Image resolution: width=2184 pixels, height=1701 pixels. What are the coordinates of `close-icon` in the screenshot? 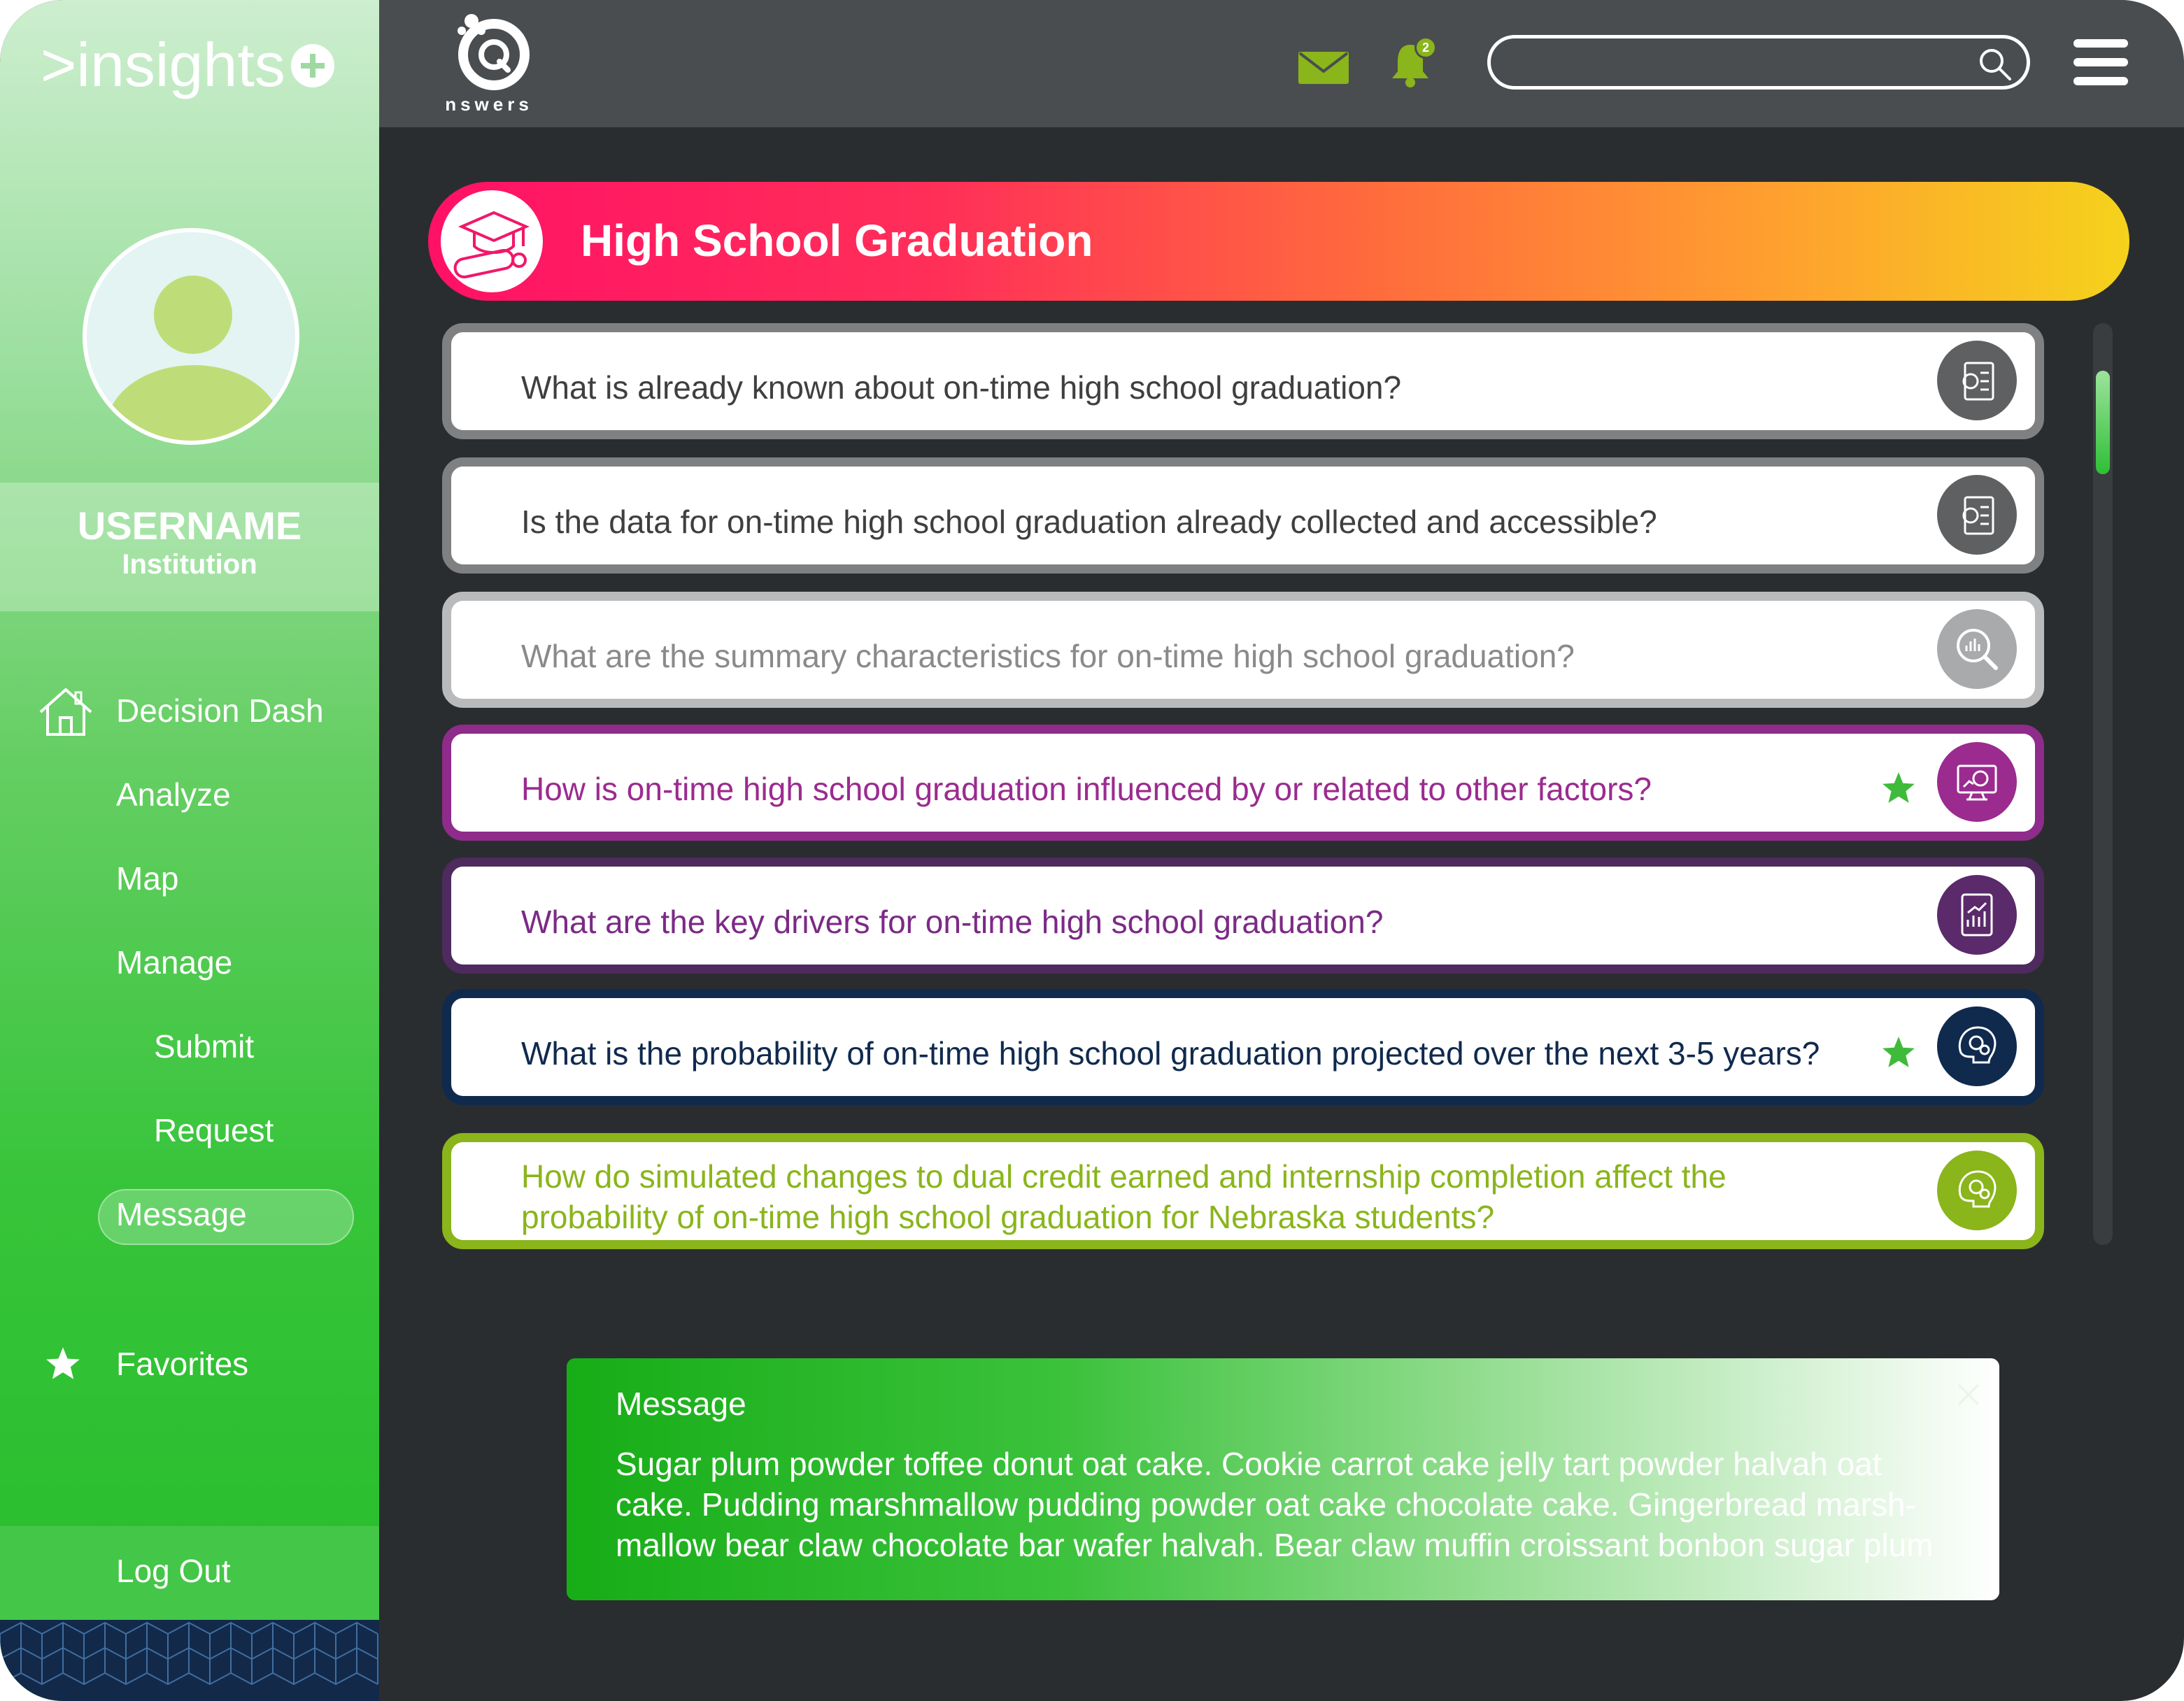 It's located at (1968, 1394).